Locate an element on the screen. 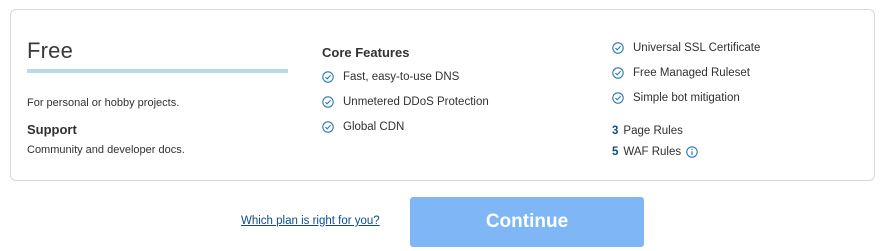 This screenshot has height=251, width=886. info-icon is located at coordinates (692, 152).